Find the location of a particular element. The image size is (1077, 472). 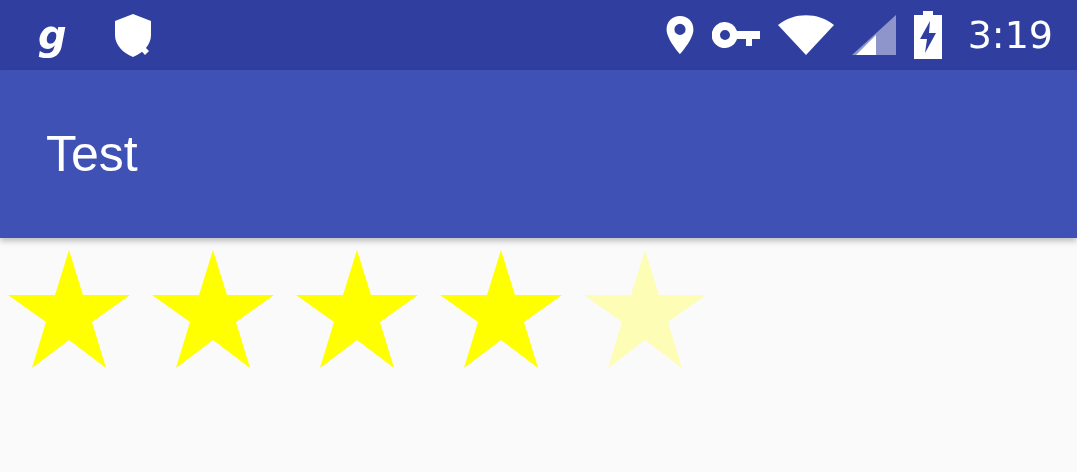

signal-icon is located at coordinates (873, 35).